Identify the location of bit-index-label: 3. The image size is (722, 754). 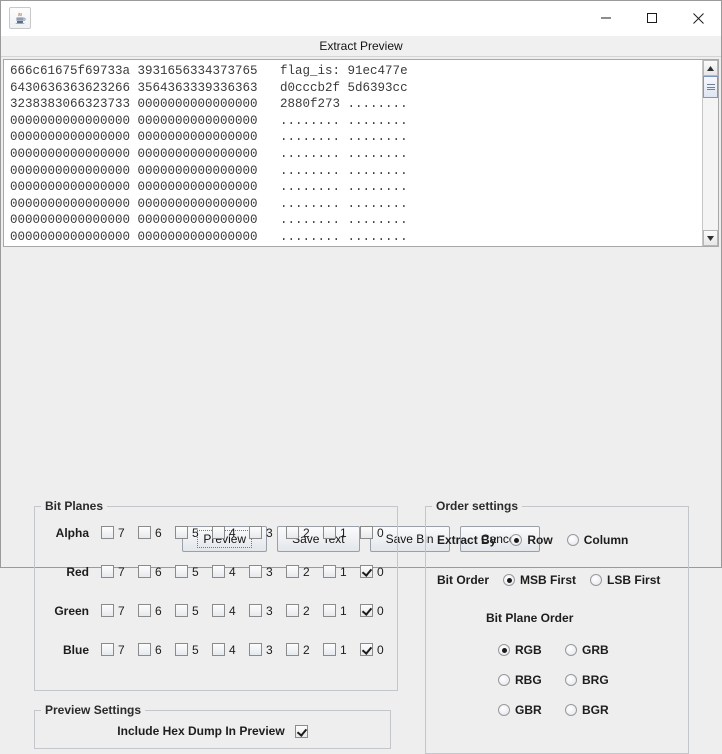
(269, 610).